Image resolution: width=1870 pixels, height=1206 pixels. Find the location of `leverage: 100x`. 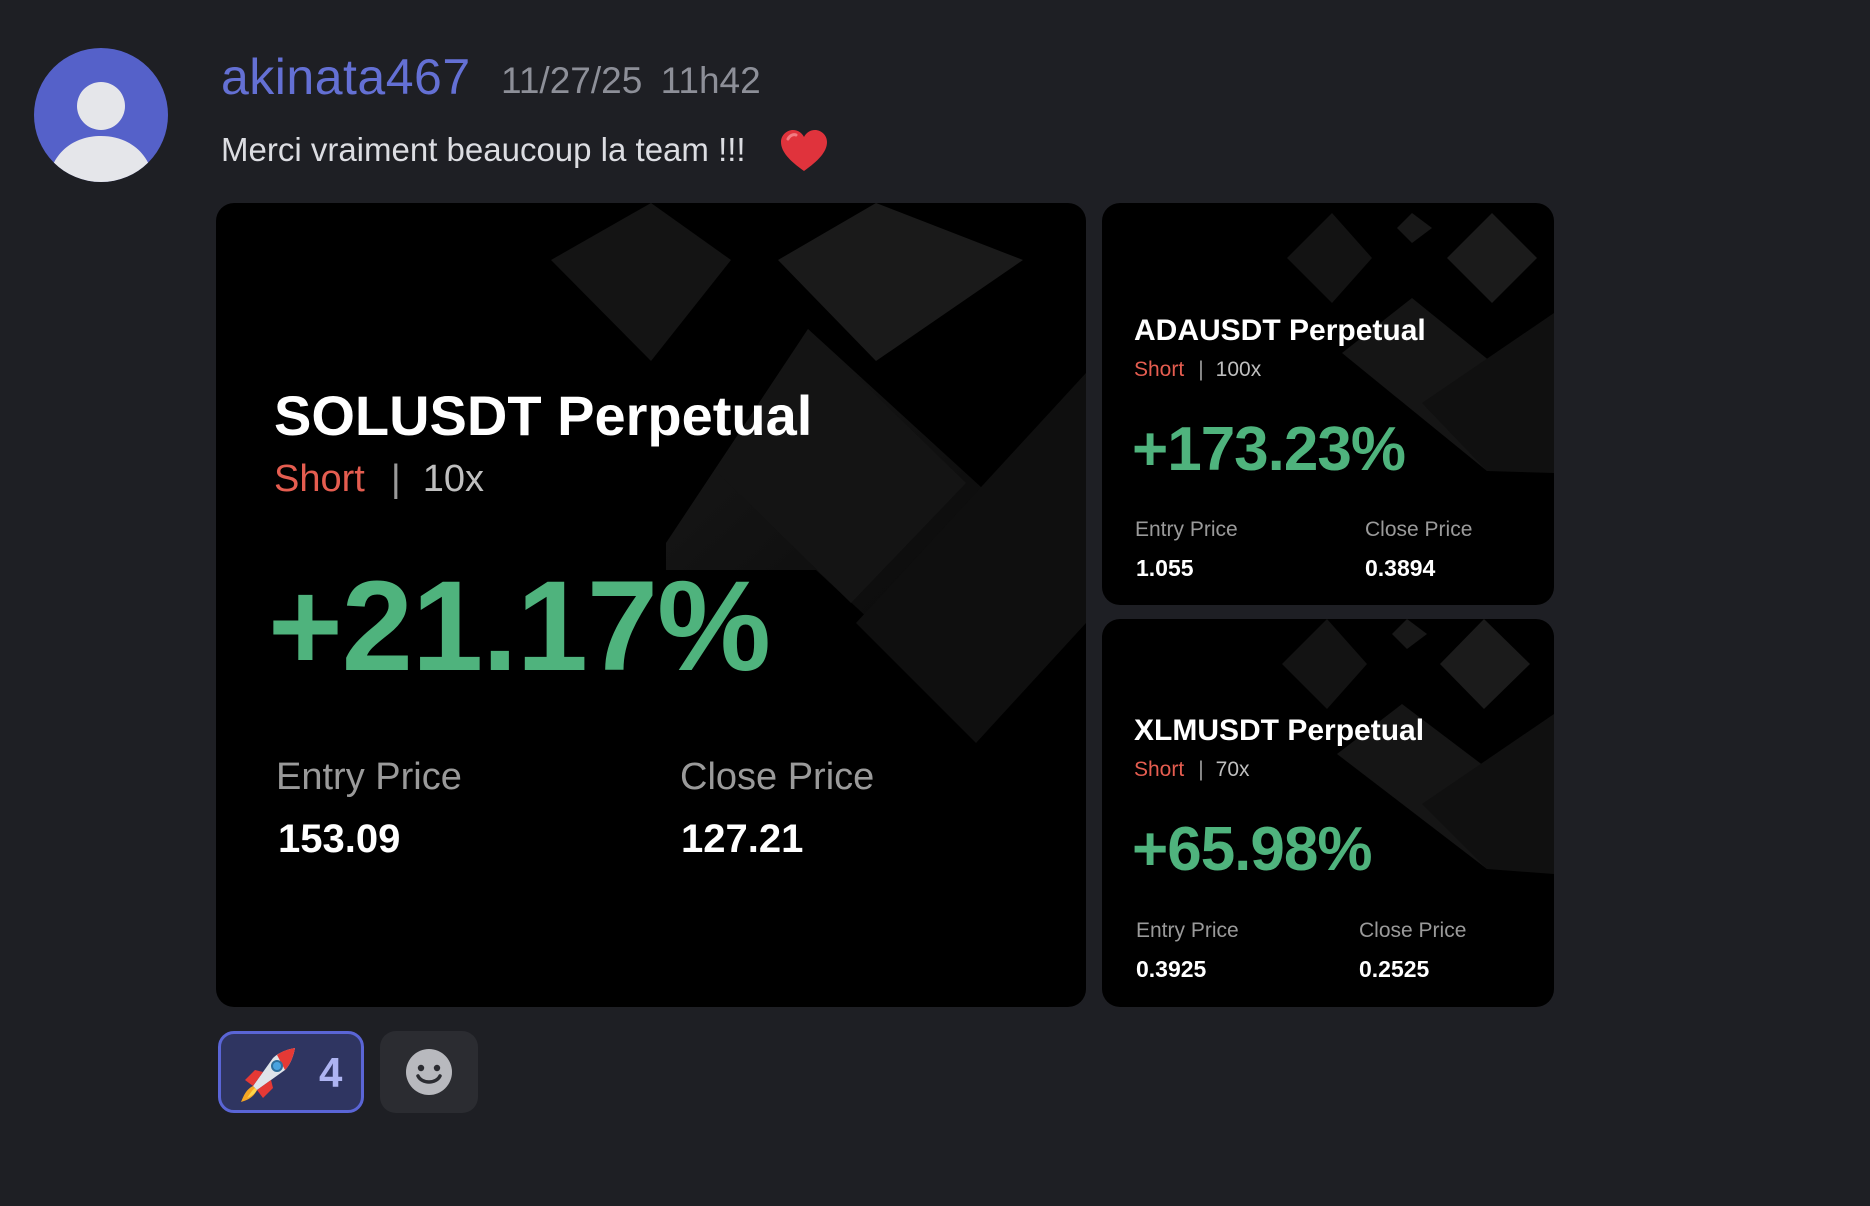

leverage: 100x is located at coordinates (1238, 369).